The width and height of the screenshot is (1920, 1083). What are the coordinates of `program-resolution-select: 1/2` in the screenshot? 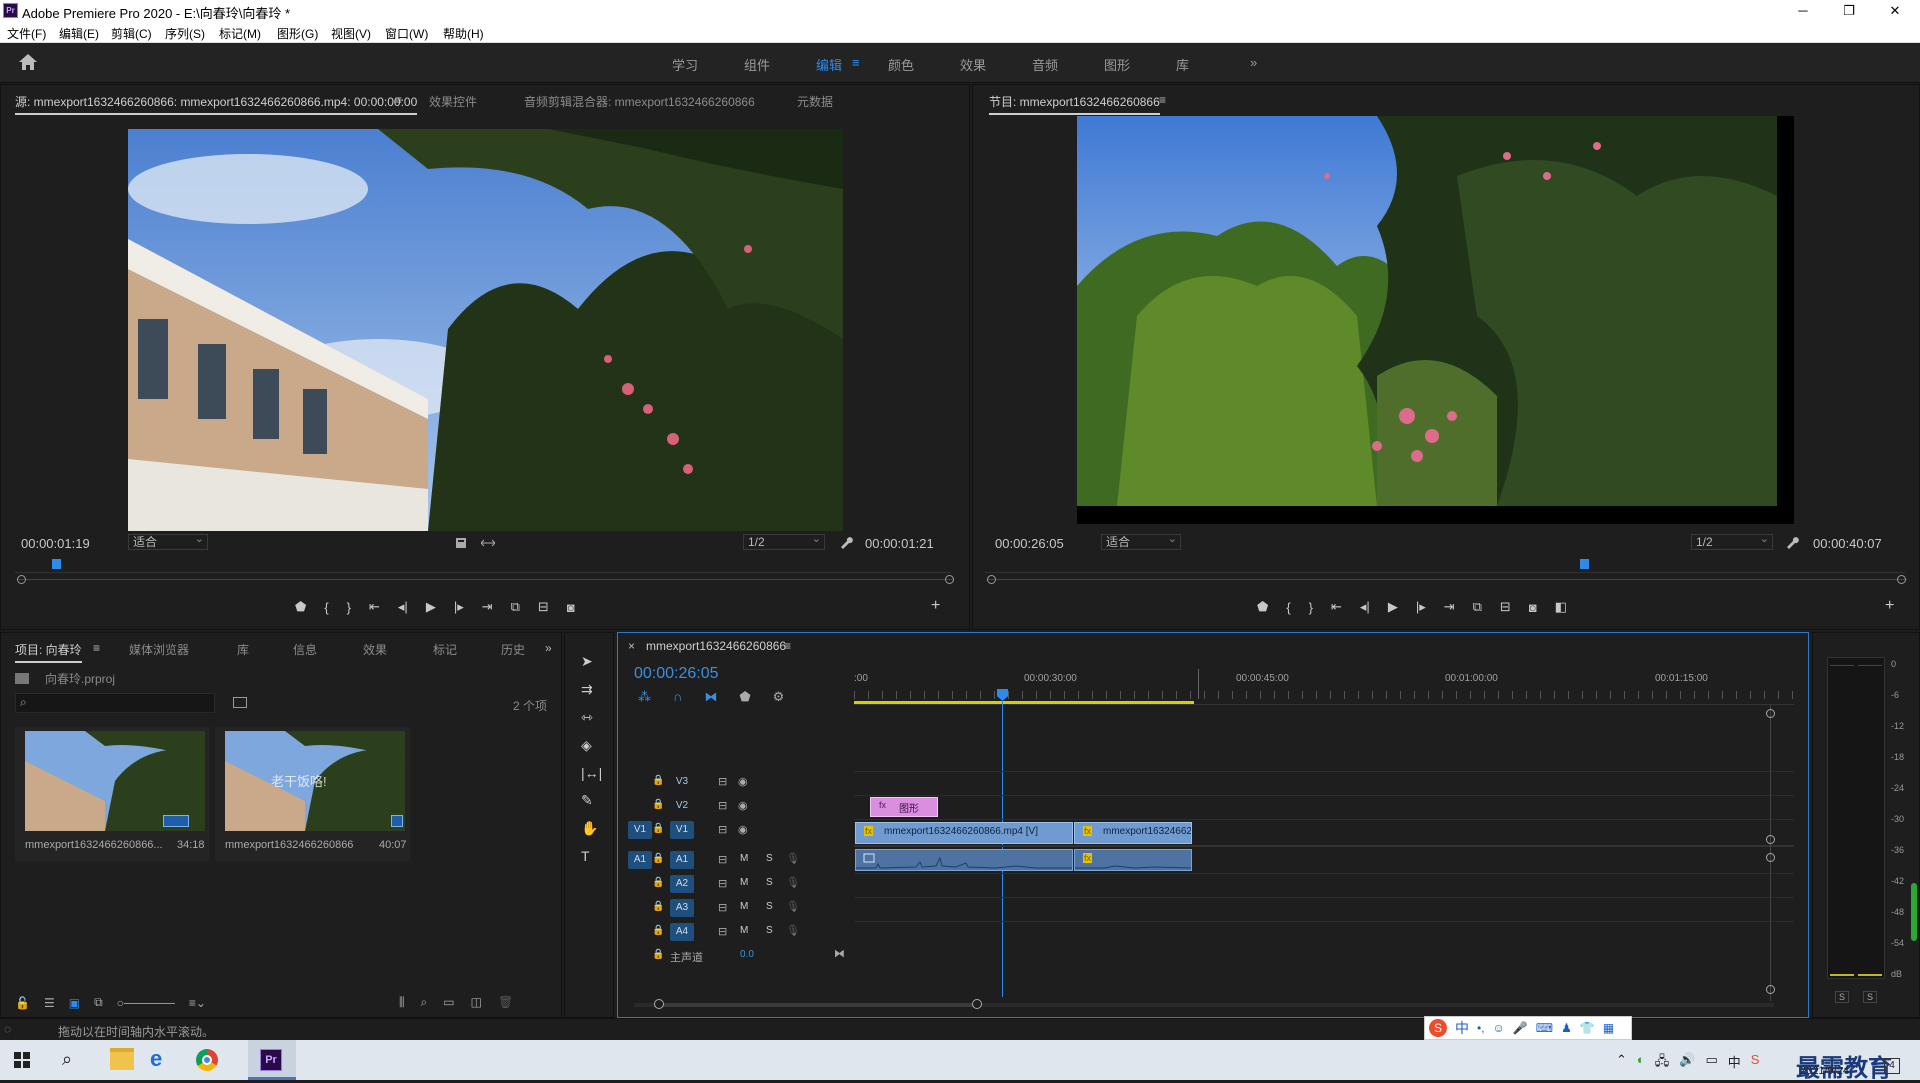 It's located at (1732, 541).